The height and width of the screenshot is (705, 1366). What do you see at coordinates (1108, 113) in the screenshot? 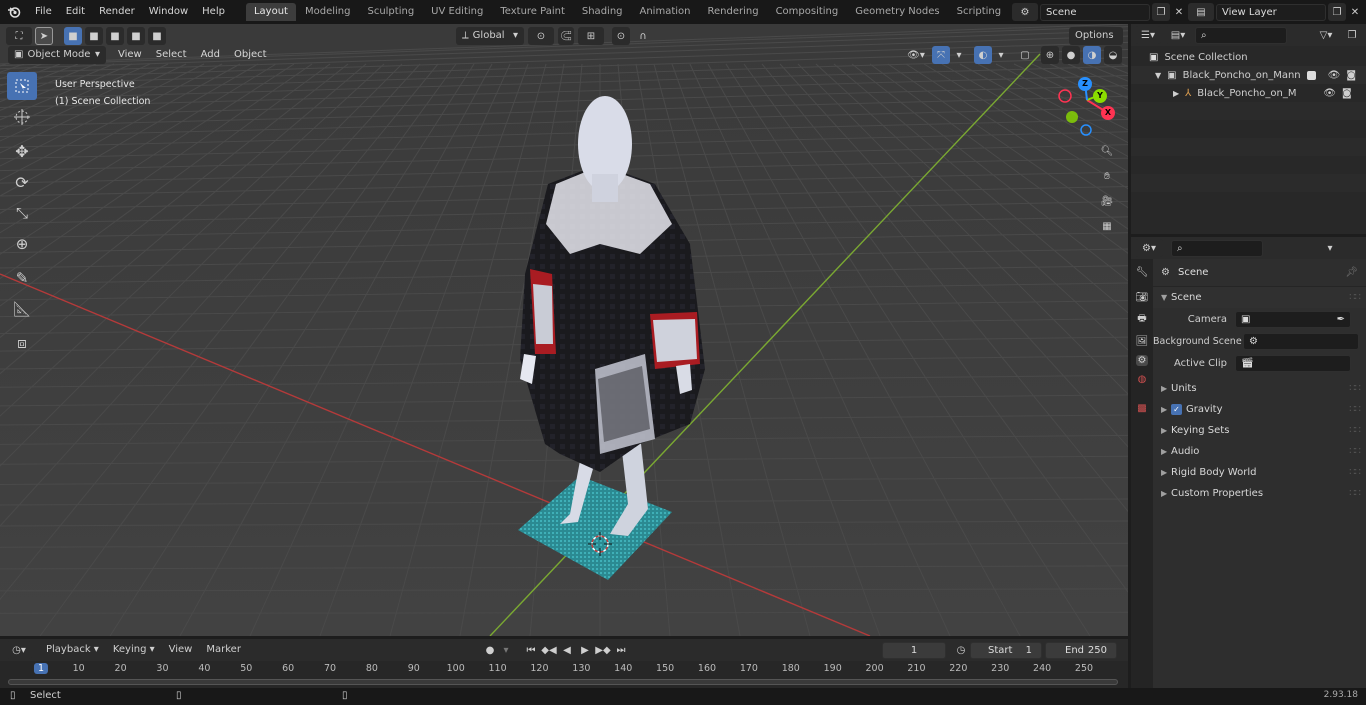
I see `gizmo-x-label: X` at bounding box center [1108, 113].